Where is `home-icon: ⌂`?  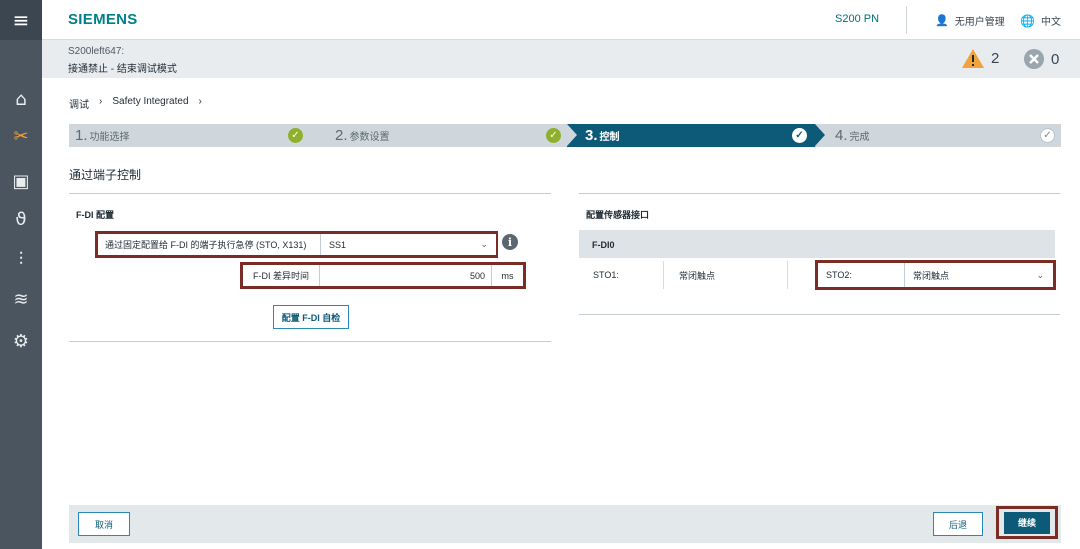
home-icon: ⌂ is located at coordinates (21, 99).